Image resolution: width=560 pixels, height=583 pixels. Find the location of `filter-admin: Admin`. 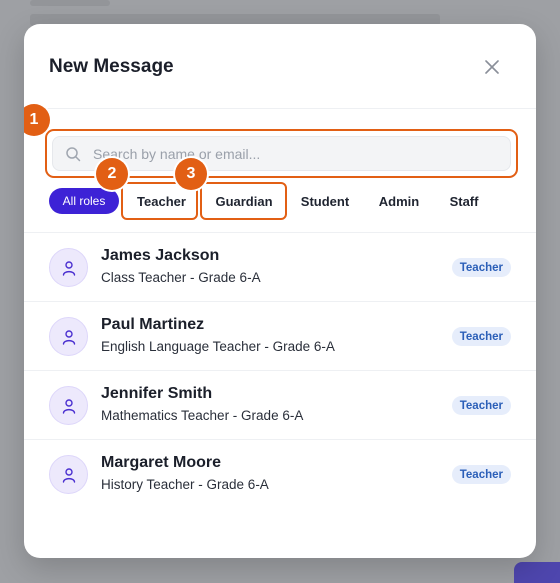

filter-admin: Admin is located at coordinates (399, 201).